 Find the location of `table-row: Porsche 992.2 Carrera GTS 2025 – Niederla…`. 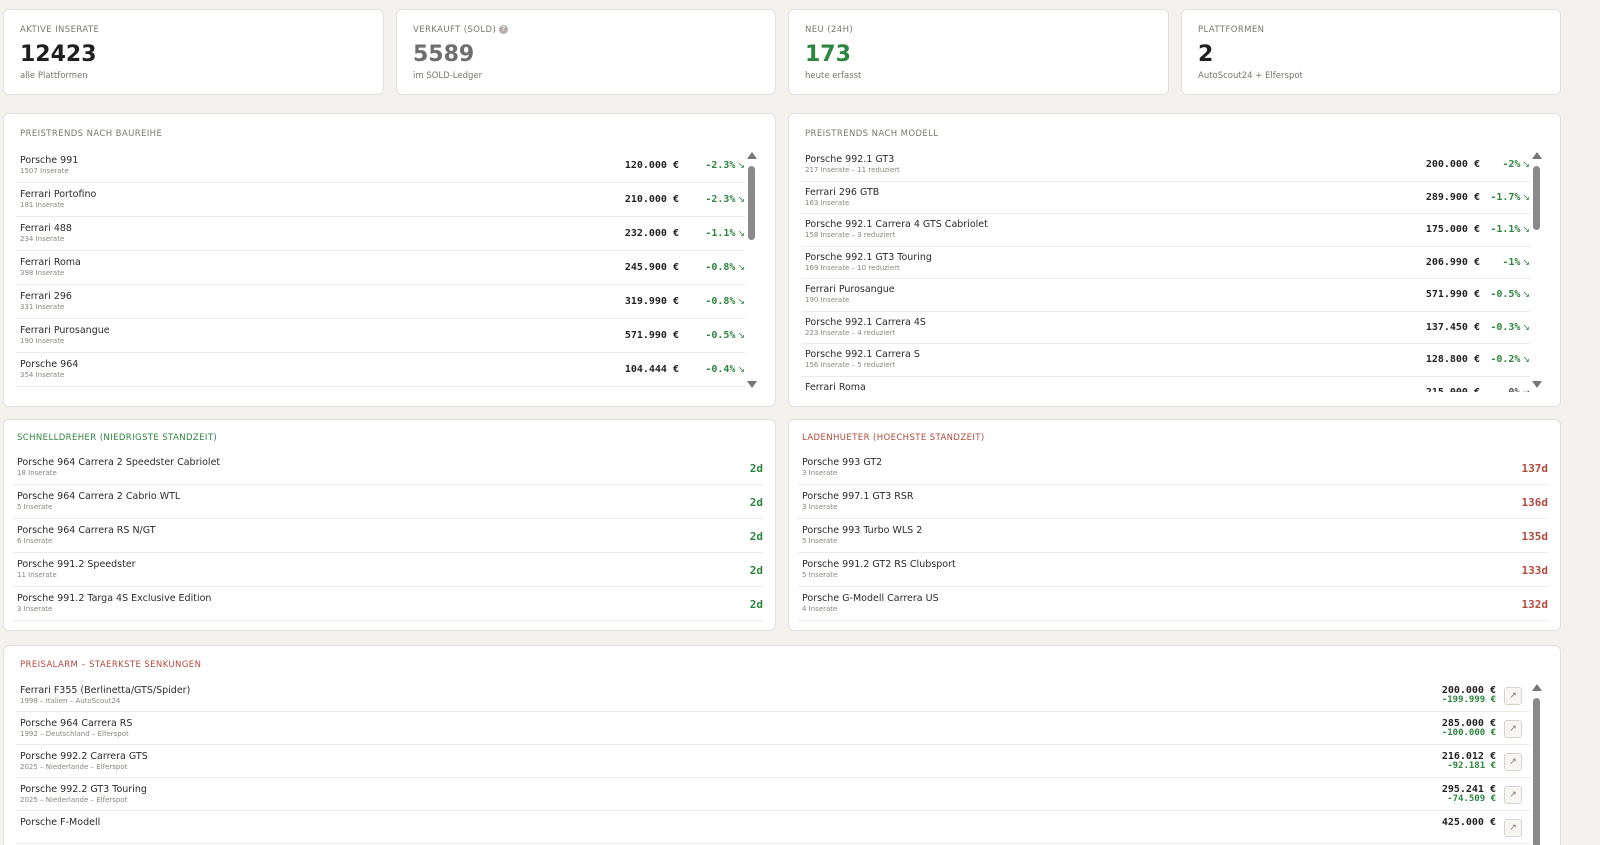

table-row: Porsche 992.2 Carrera GTS 2025 – Niederla… is located at coordinates (773, 761).